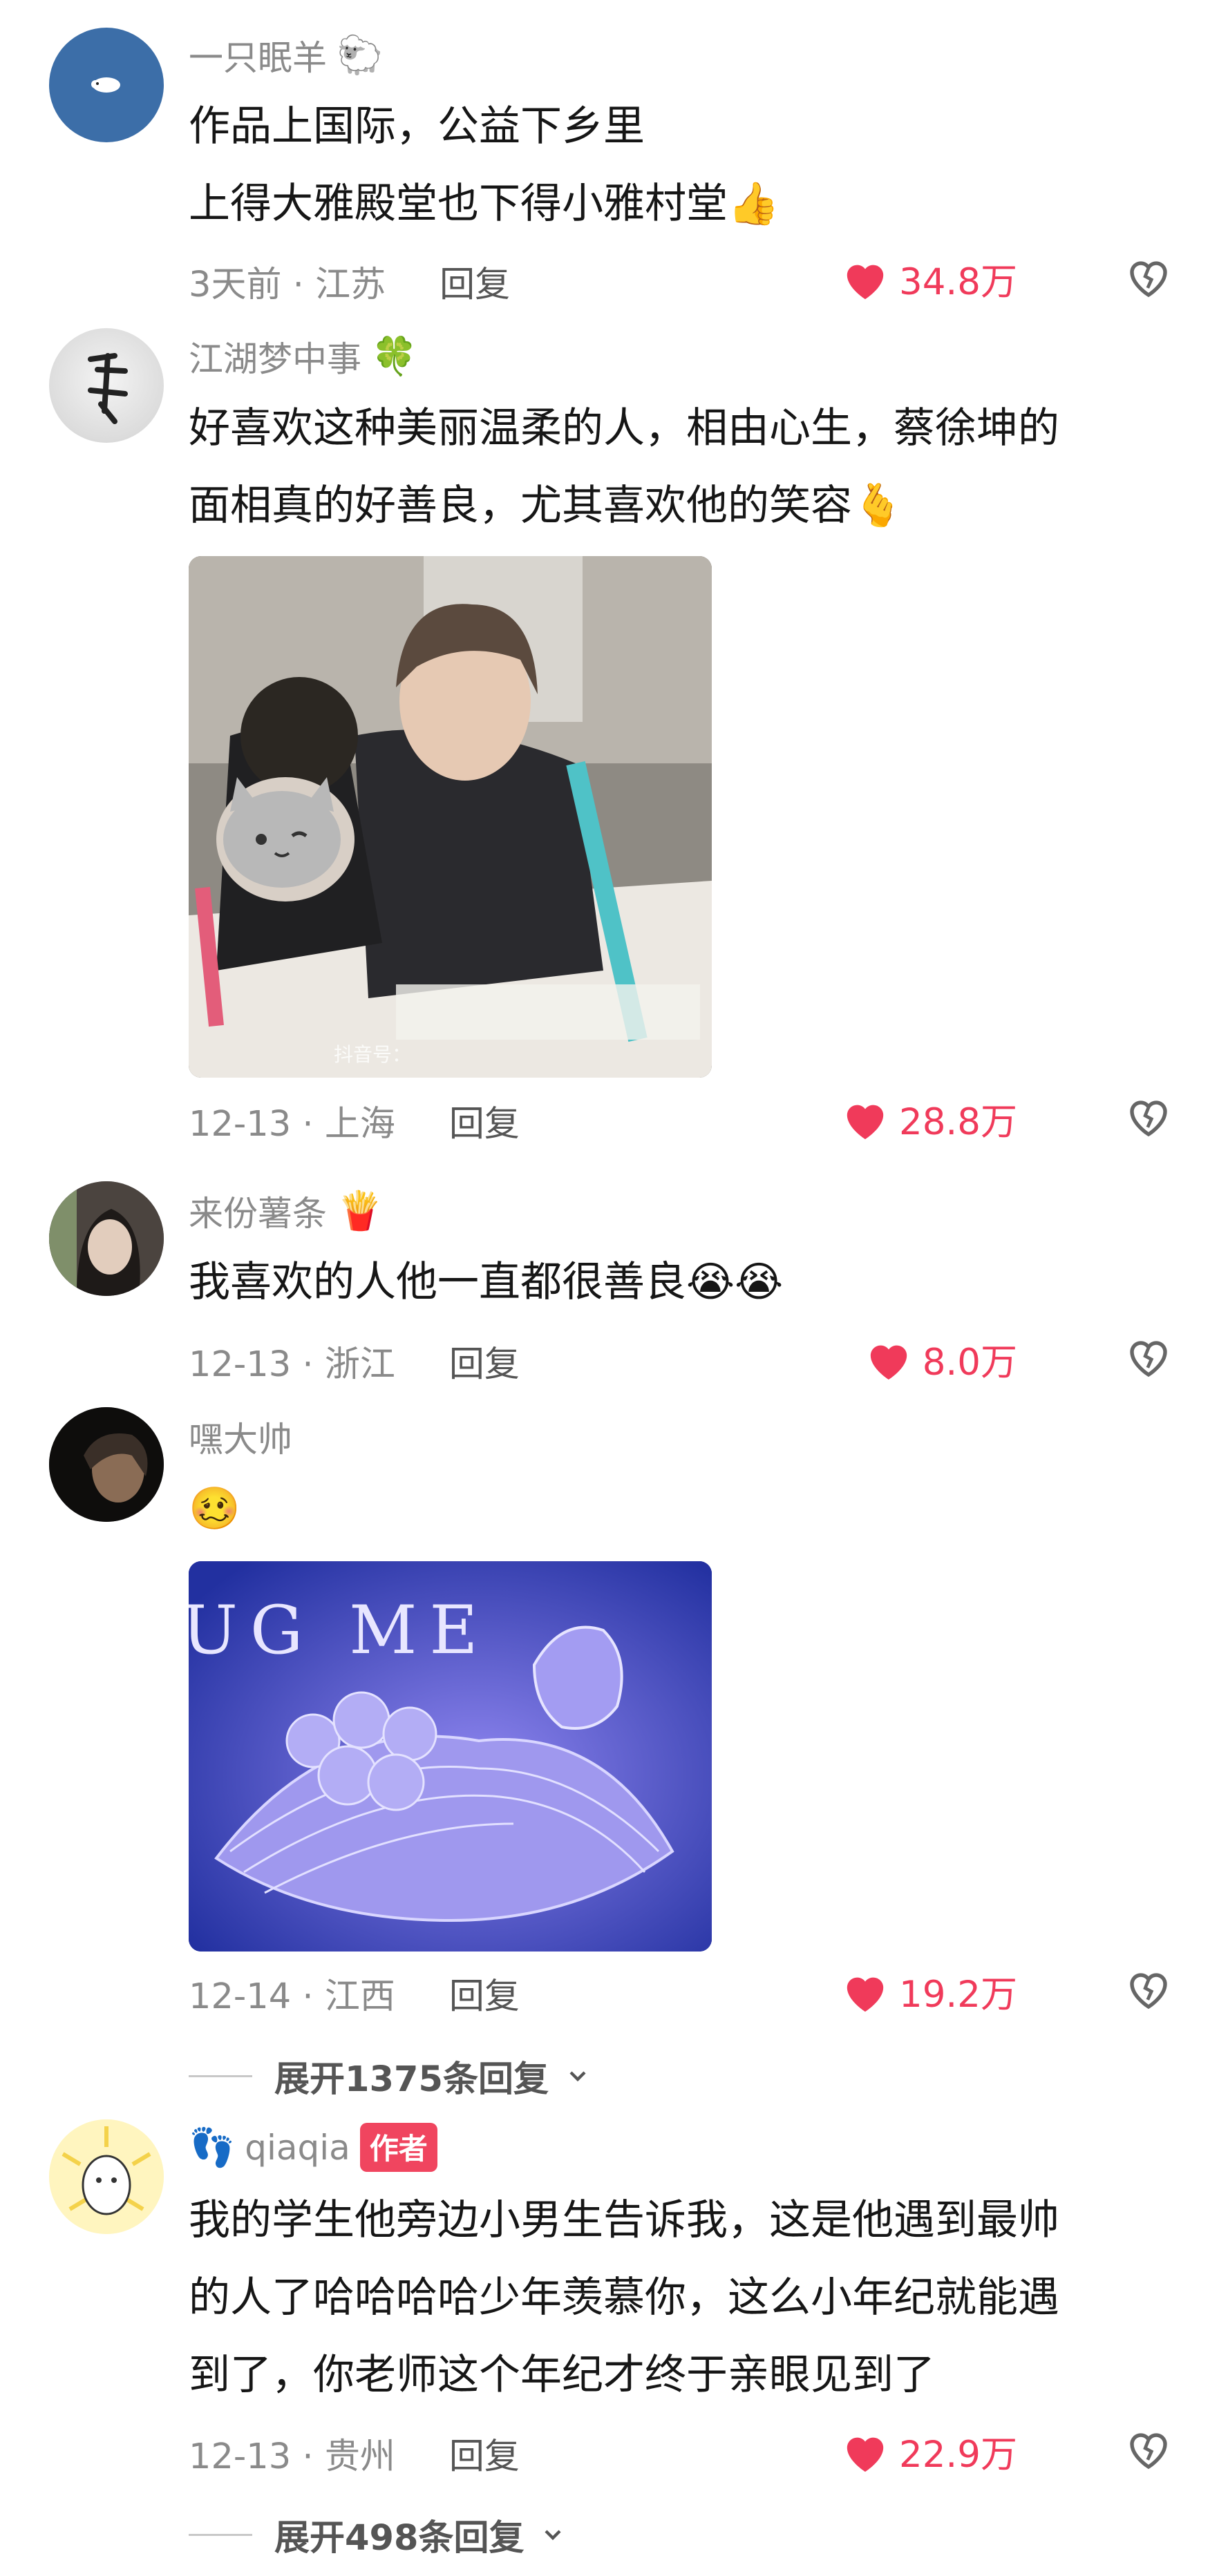 This screenshot has width=1228, height=2576. I want to click on sheep-icon: 🐑, so click(361, 55).